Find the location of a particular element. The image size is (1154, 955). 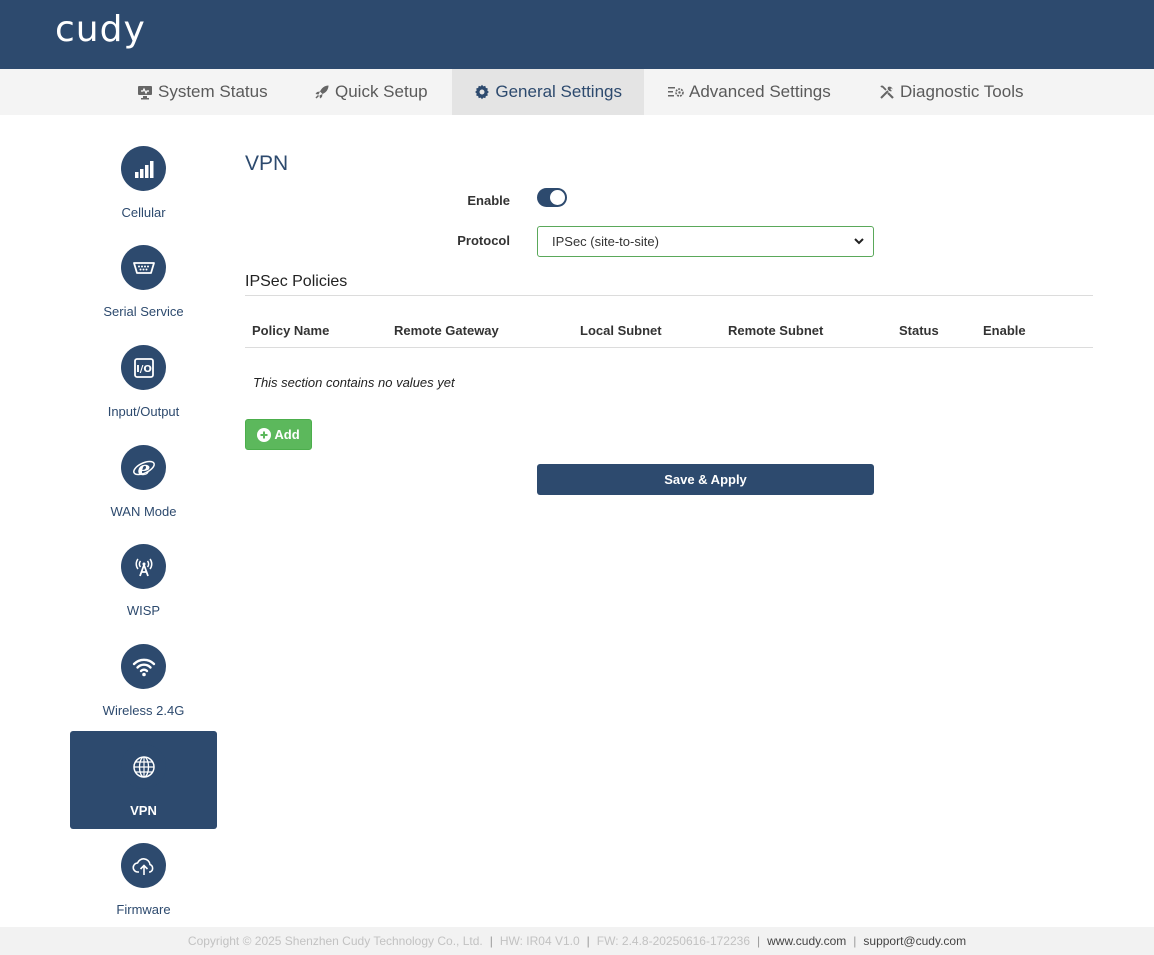

sidebar-item-vpn: VPN is located at coordinates (143, 780).